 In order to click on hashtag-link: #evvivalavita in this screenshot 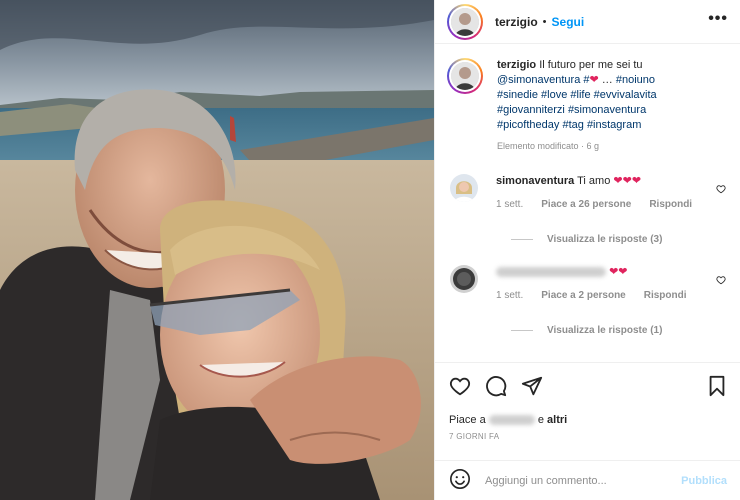, I will do `click(625, 95)`.